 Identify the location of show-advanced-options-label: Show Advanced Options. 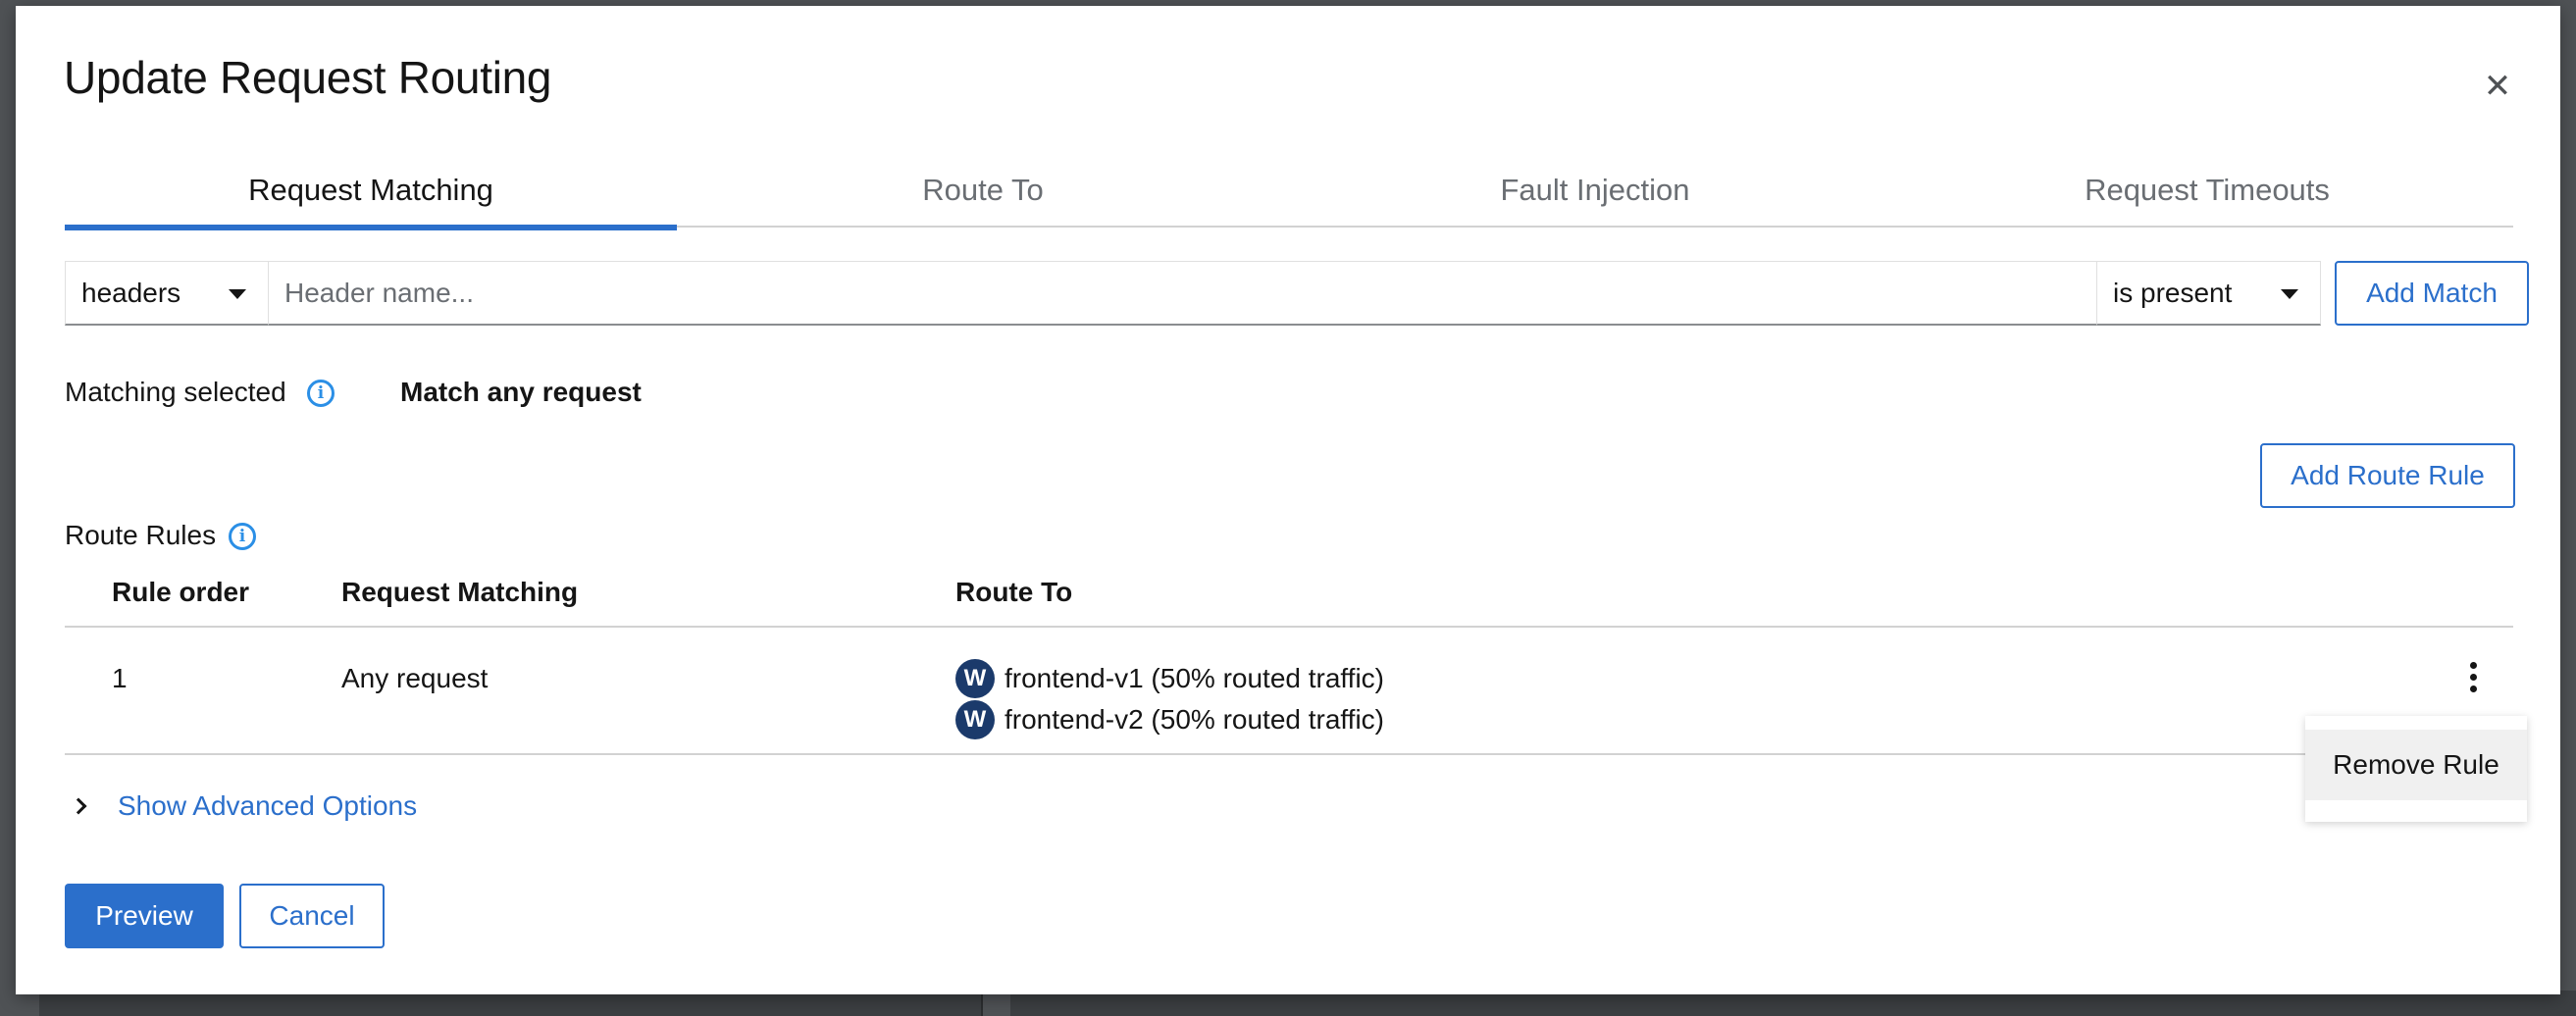
(268, 805).